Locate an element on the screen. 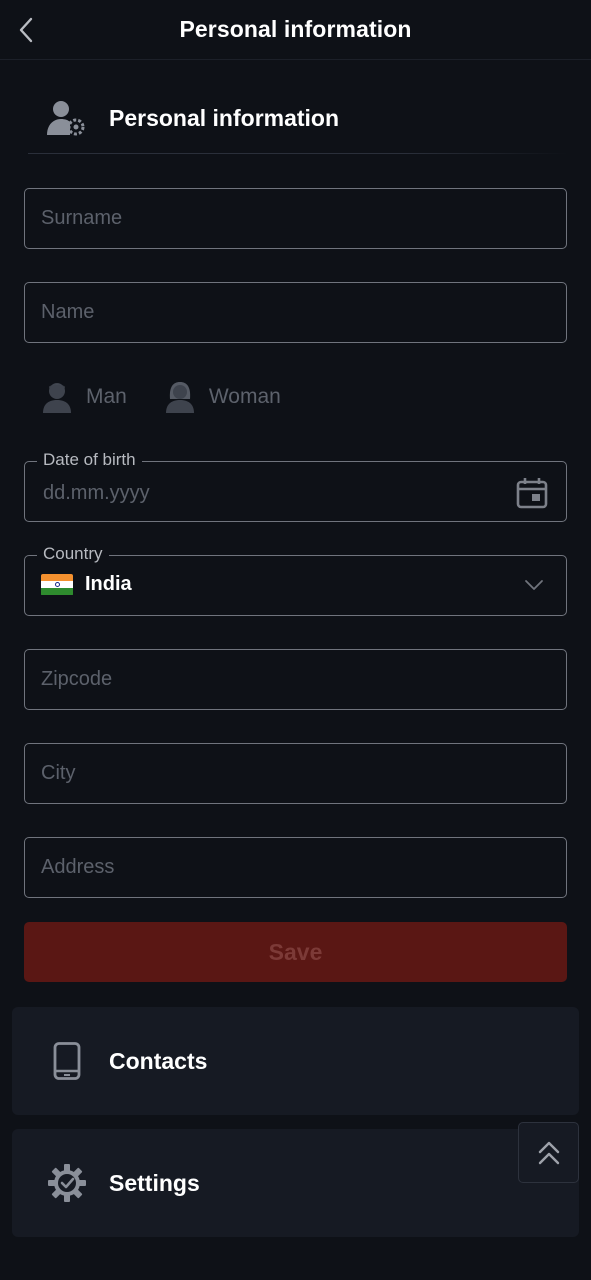 This screenshot has height=1280, width=591. surname-input is located at coordinates (295, 218).